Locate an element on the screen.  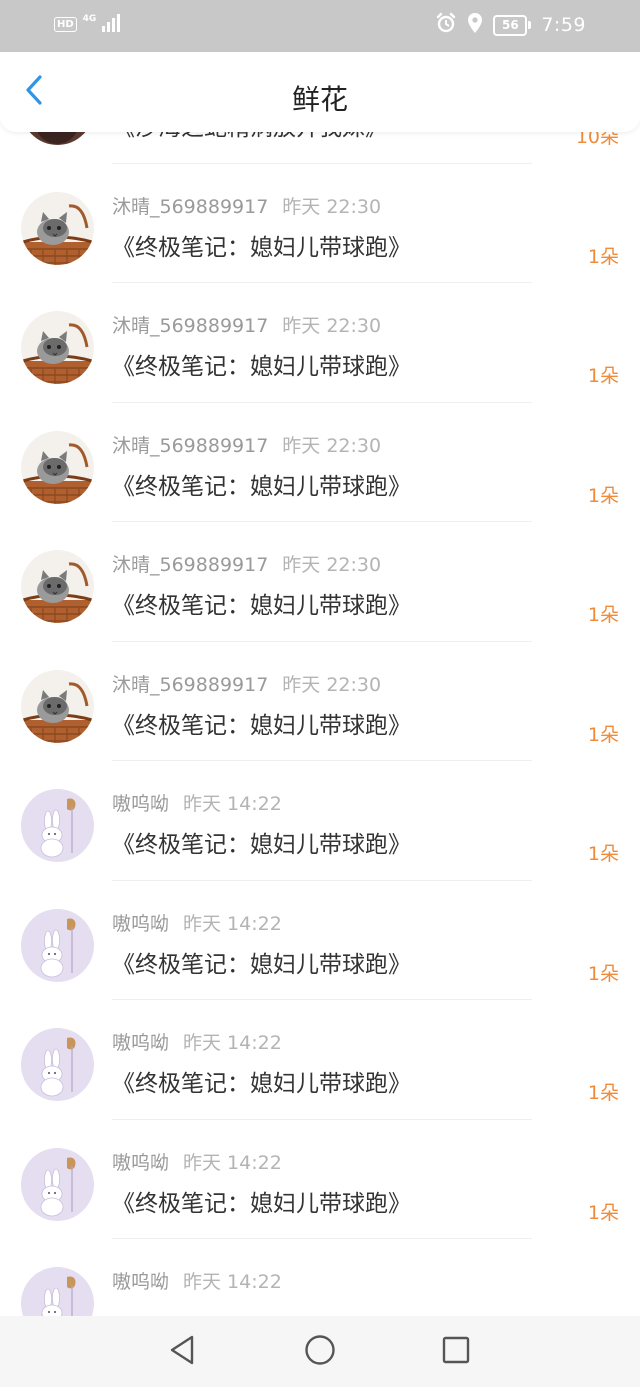
page-title: 鲜花 is located at coordinates (319, 99).